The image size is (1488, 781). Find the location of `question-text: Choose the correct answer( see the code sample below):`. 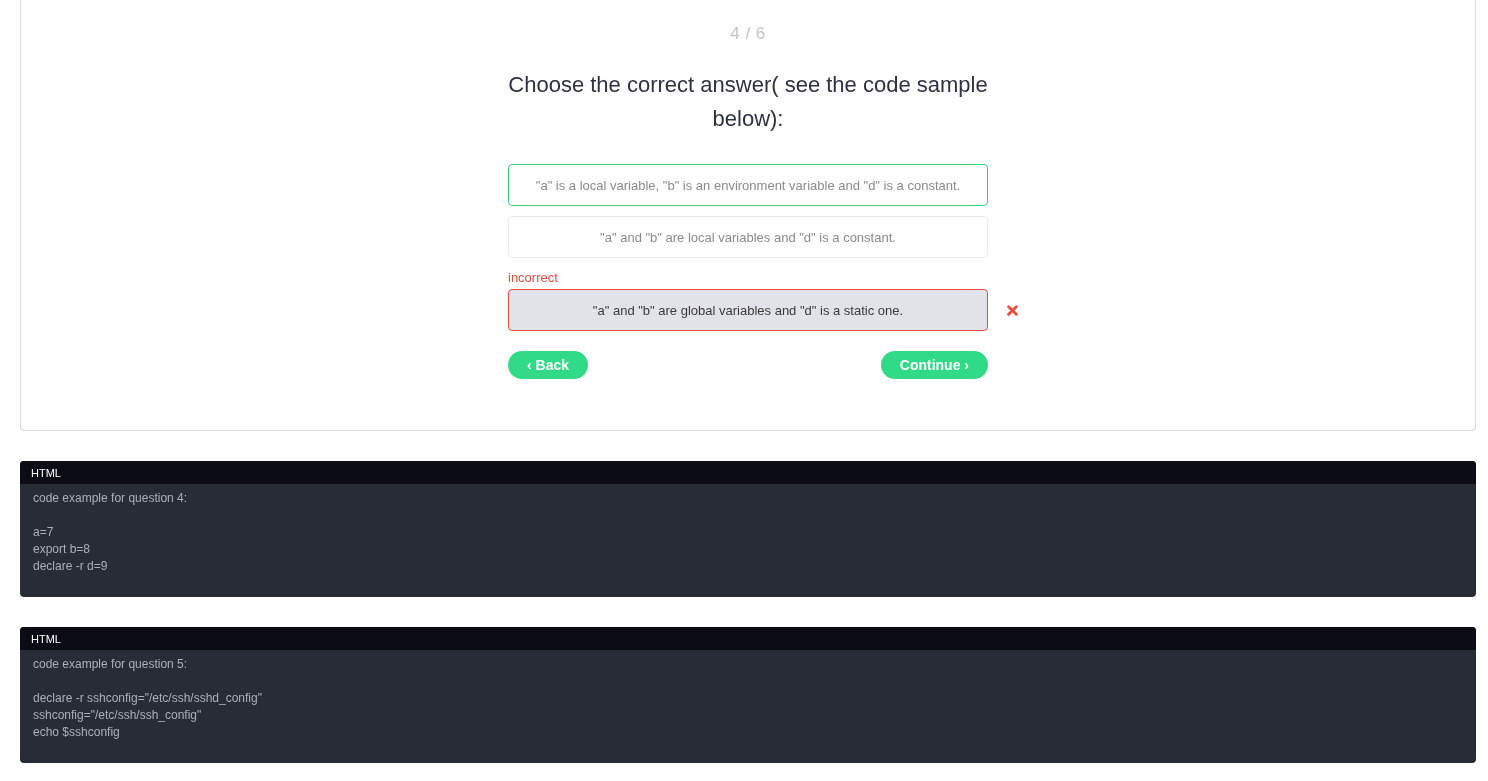

question-text: Choose the correct answer( see the code sample below): is located at coordinates (748, 102).